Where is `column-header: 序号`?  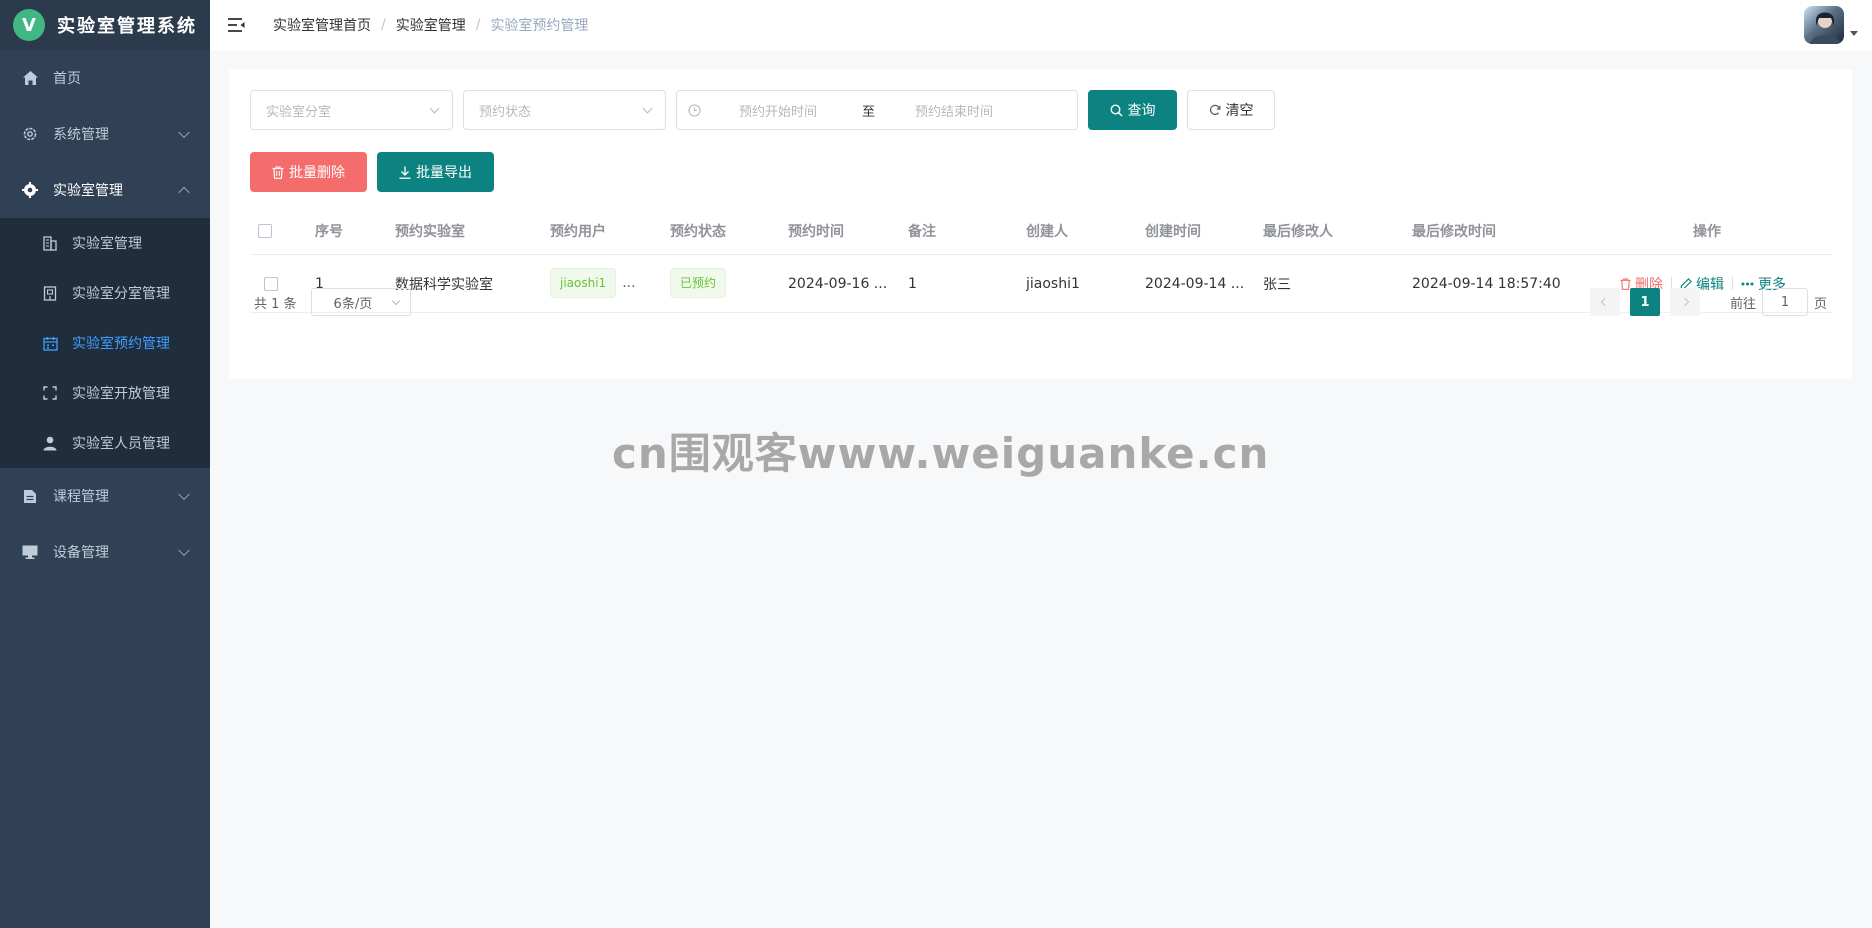 column-header: 序号 is located at coordinates (329, 231).